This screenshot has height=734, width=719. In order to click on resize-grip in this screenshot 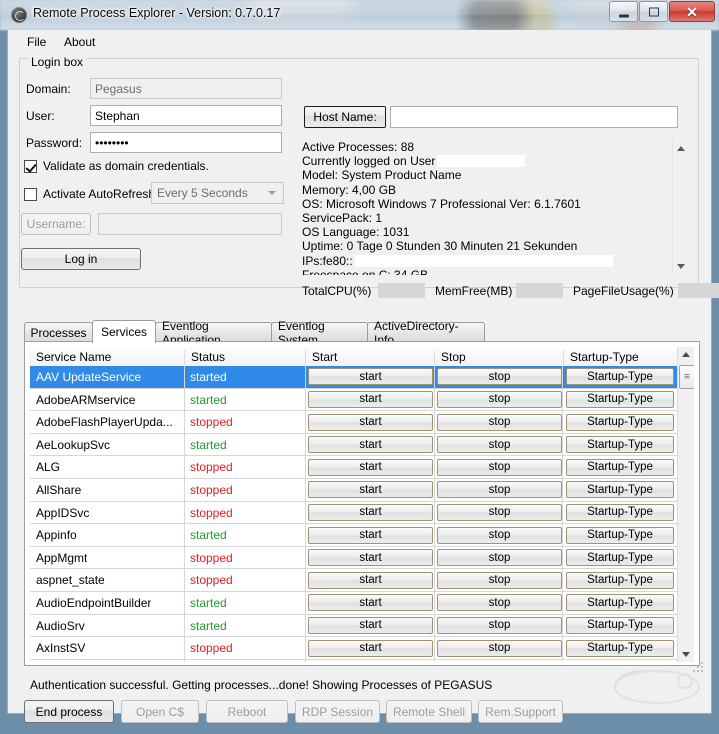, I will do `click(699, 668)`.